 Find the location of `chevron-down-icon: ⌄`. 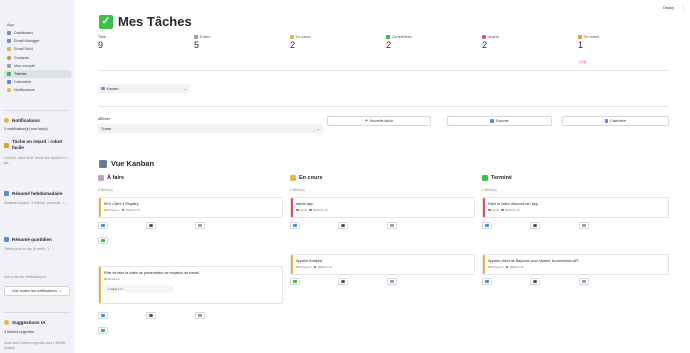

chevron-down-icon: ⌄ is located at coordinates (185, 88).